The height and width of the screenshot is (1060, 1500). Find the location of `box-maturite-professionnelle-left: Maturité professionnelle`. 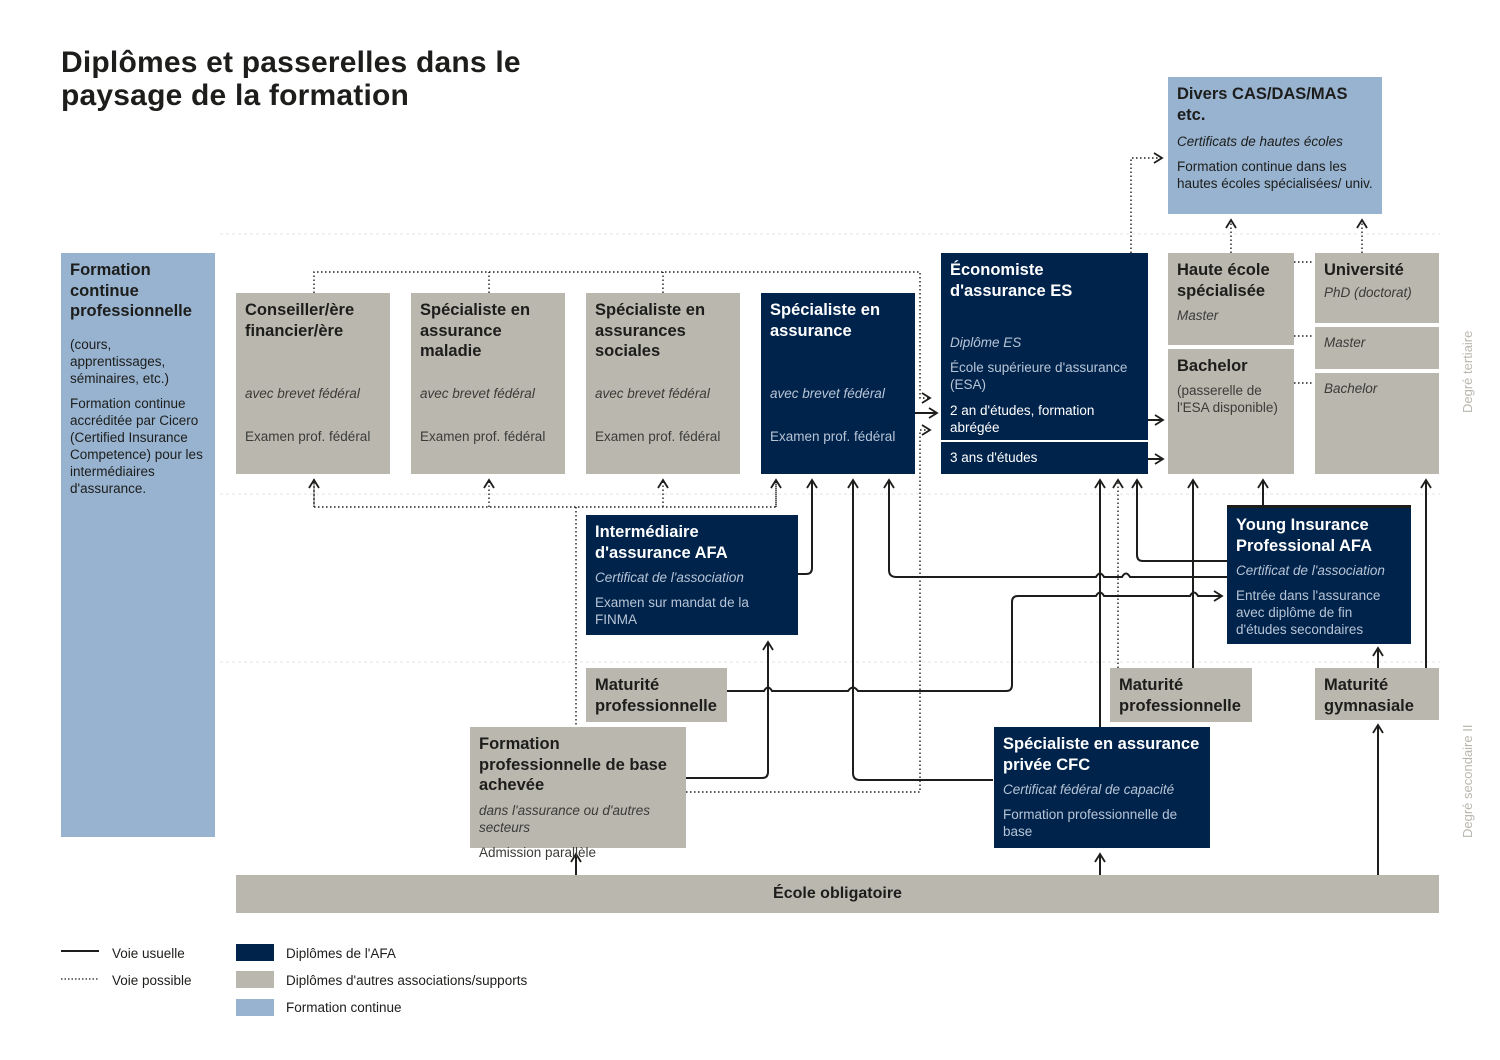

box-maturite-professionnelle-left: Maturité professionnelle is located at coordinates (656, 695).